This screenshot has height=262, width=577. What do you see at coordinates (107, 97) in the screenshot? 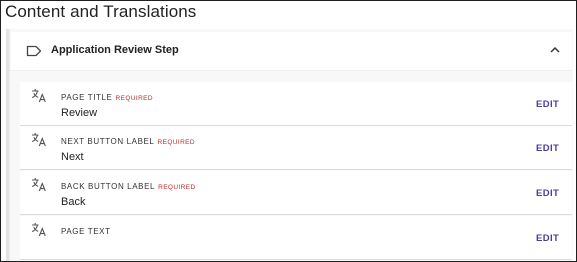
I see `field-label: PAGE TITLE REQUIRED` at bounding box center [107, 97].